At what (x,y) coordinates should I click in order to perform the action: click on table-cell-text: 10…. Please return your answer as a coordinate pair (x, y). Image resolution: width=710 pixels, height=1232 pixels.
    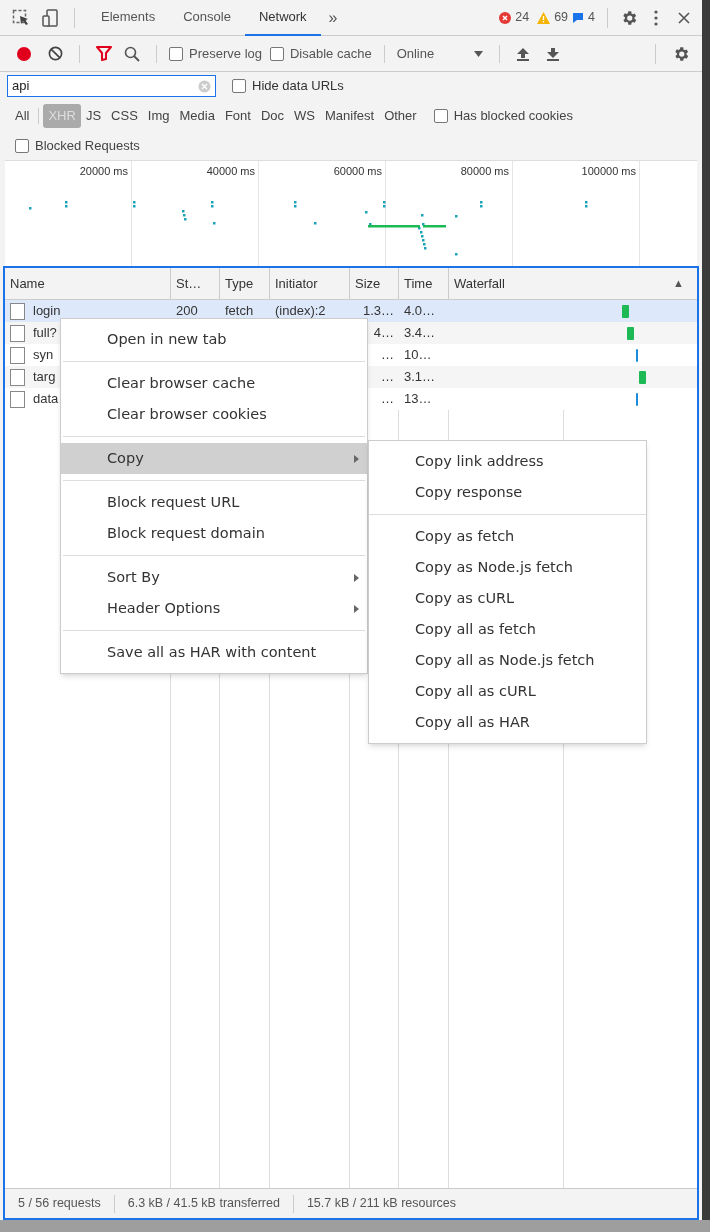
    Looking at the image, I should click on (418, 355).